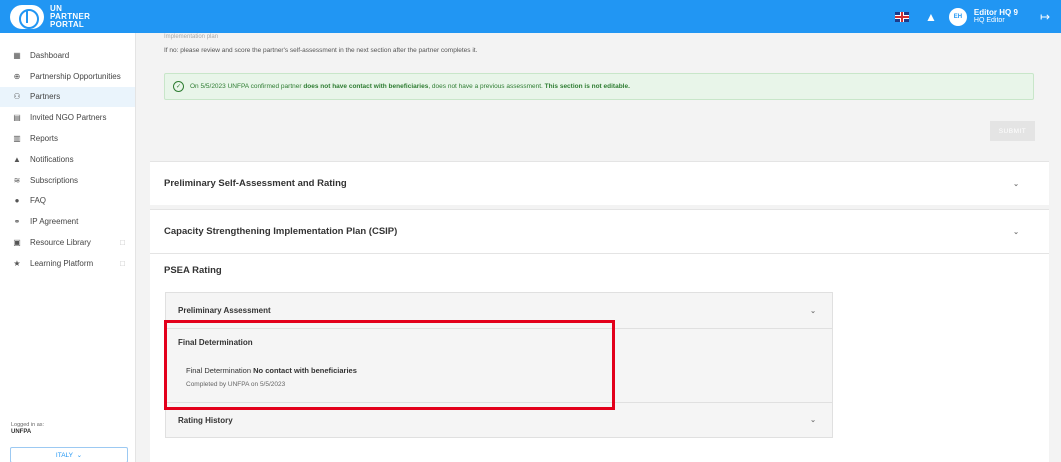 This screenshot has height=462, width=1061. Describe the element at coordinates (17, 118) in the screenshot. I see `invited-icon: ▤` at that location.